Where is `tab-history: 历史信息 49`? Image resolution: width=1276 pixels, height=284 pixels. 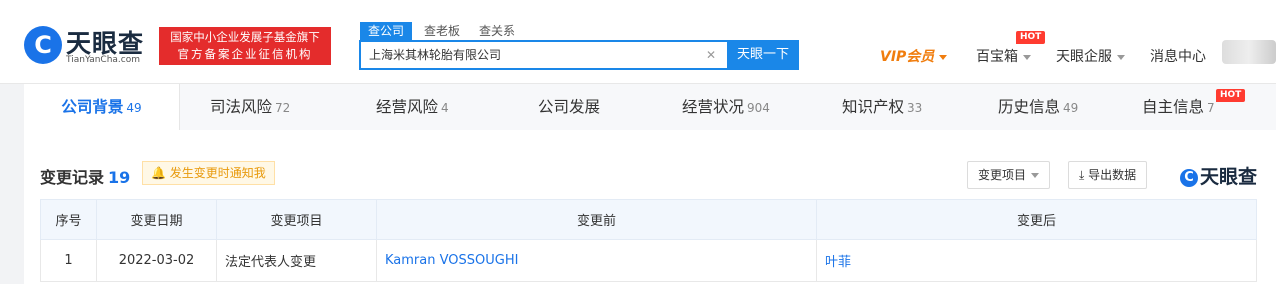 tab-history: 历史信息 49 is located at coordinates (1038, 107).